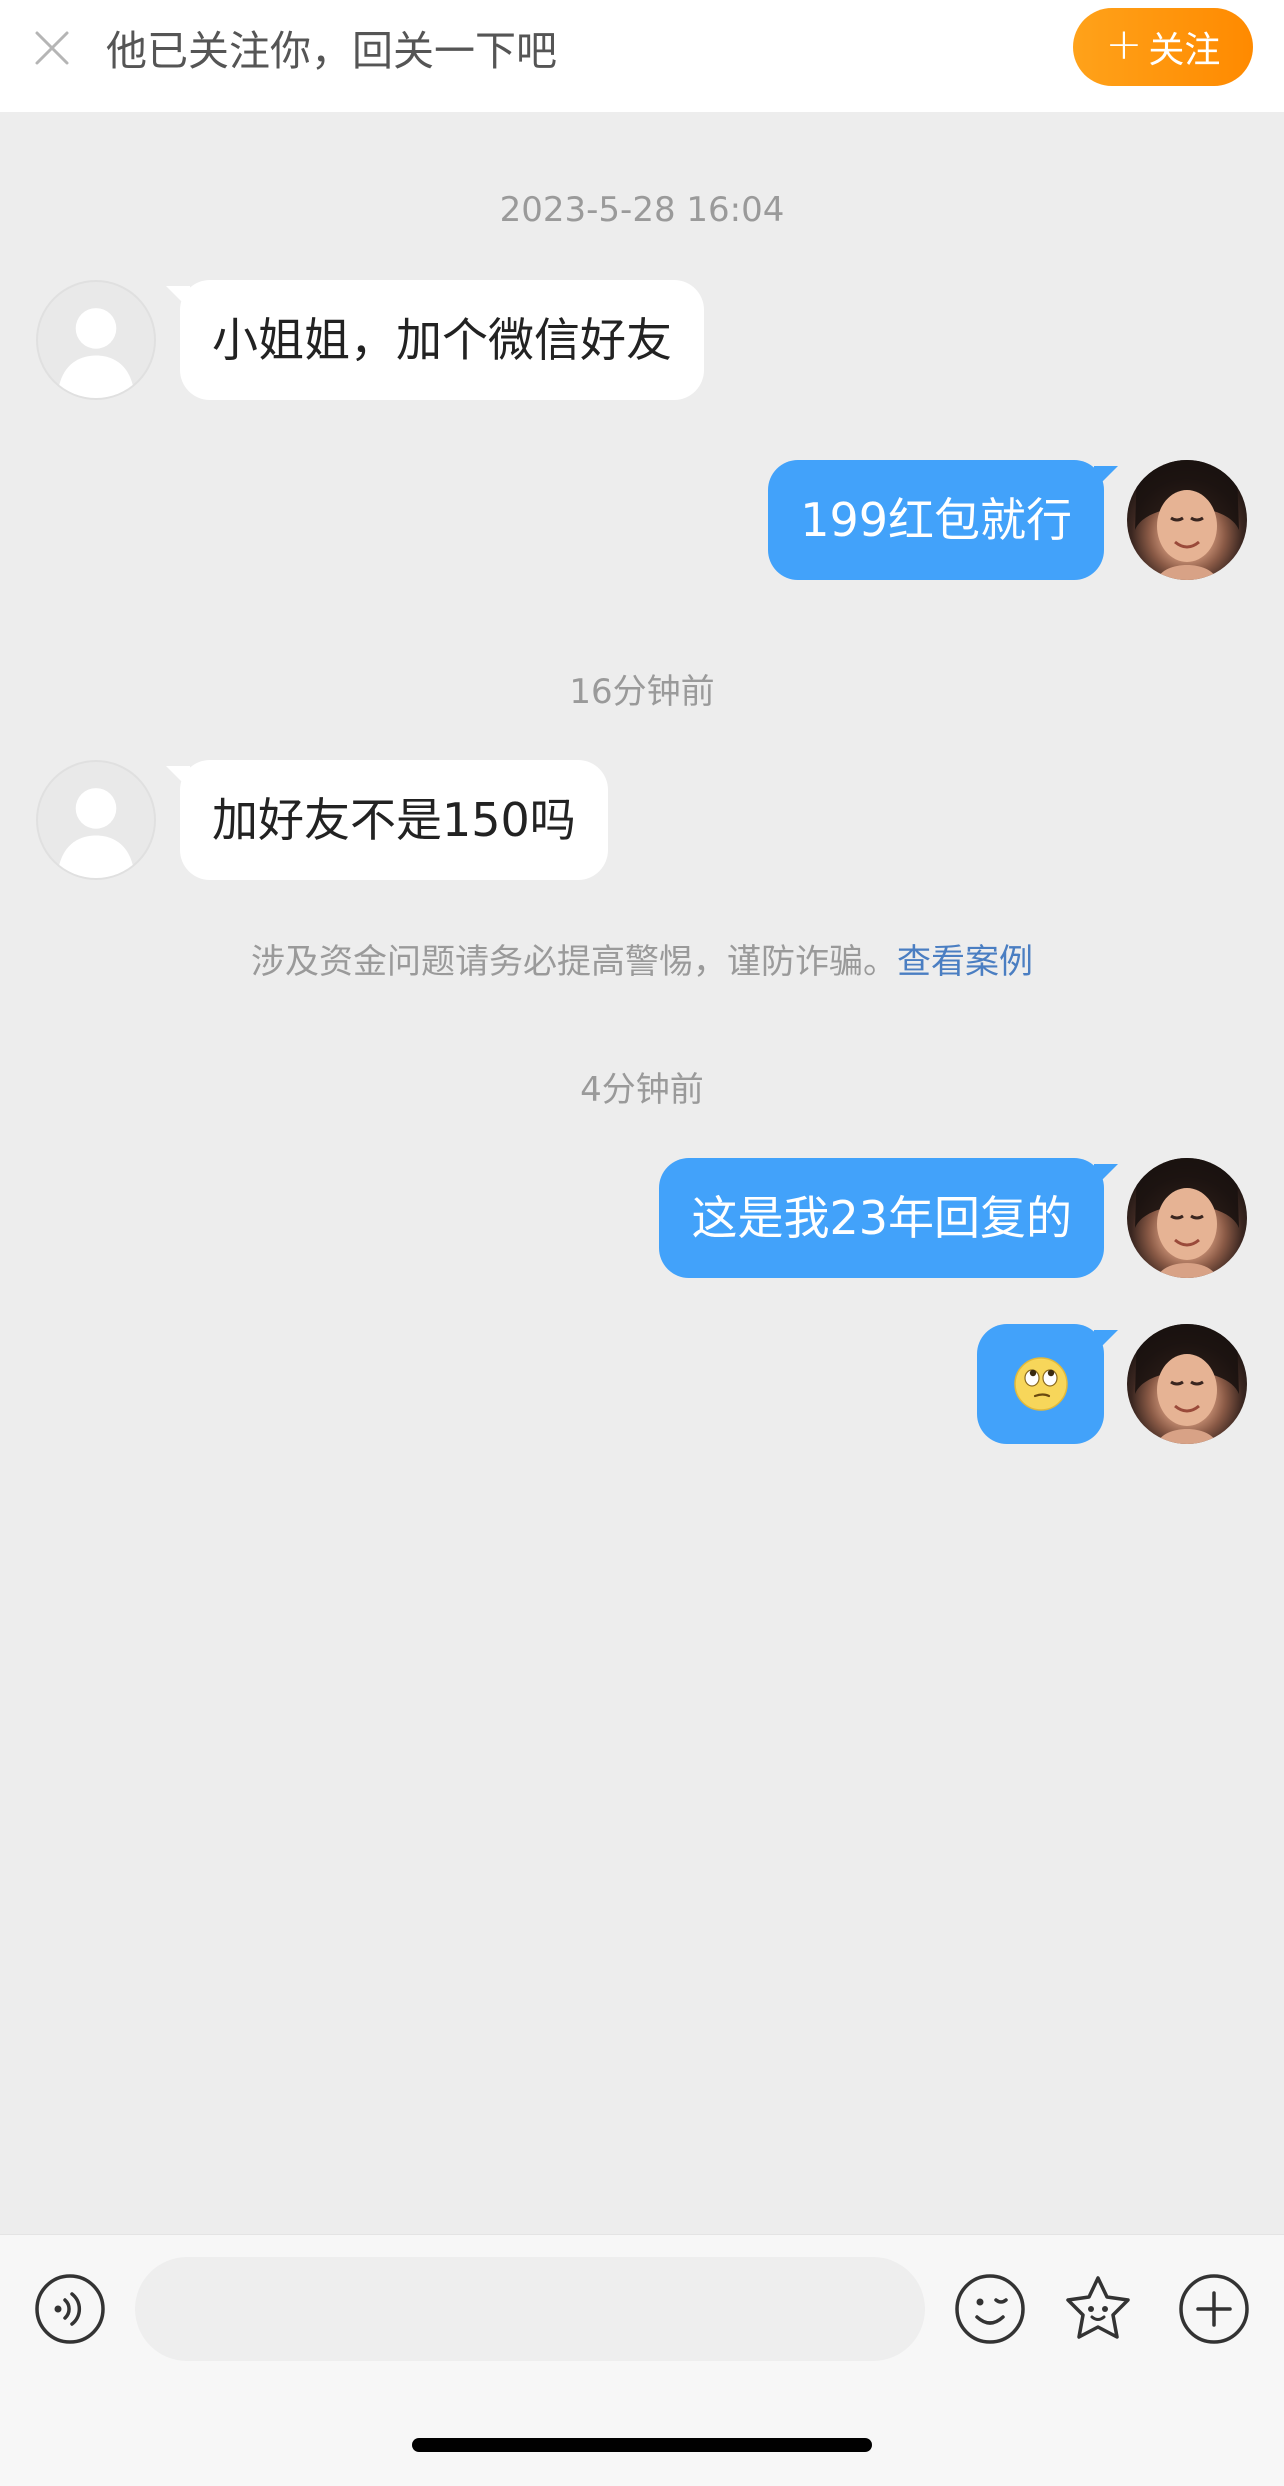 The image size is (1284, 2486). Describe the element at coordinates (70, 2309) in the screenshot. I see `voice-icon` at that location.